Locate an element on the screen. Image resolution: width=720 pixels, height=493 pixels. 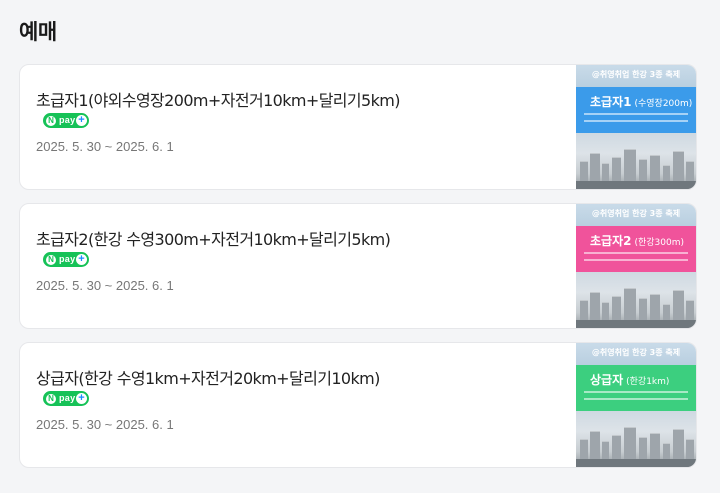
poster-band: 상급자 (한강1km) is located at coordinates (636, 388).